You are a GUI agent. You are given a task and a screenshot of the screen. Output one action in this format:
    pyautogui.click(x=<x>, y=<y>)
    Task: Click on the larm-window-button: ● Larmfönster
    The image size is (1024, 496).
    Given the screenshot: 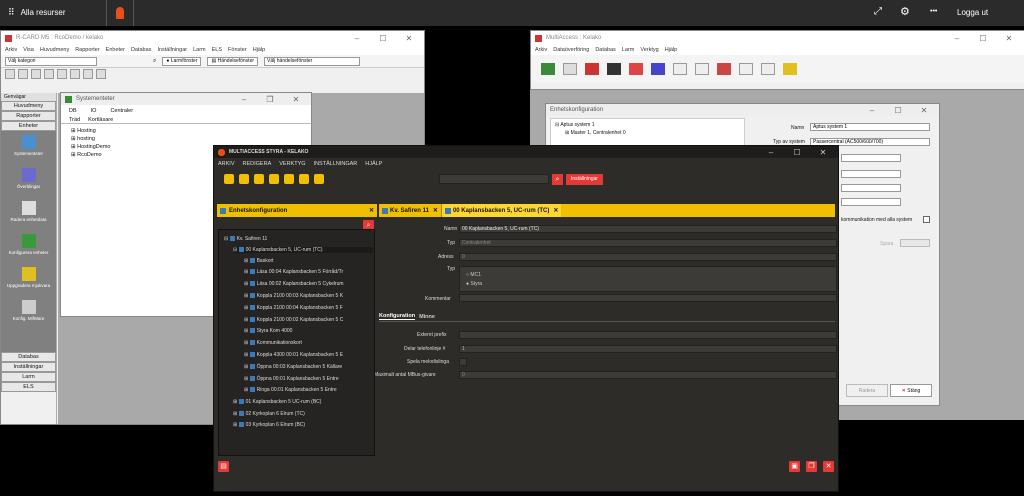 What is the action you would take?
    pyautogui.click(x=182, y=61)
    